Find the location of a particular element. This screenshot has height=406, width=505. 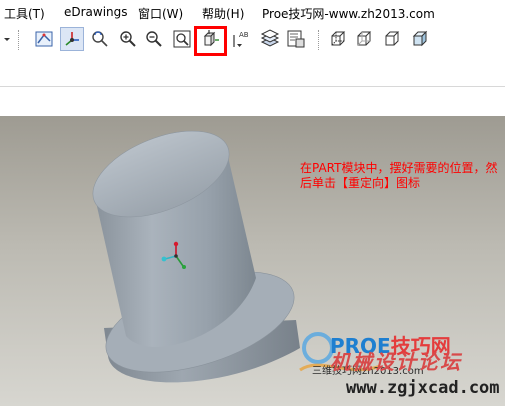

coordinate-triad-button is located at coordinates (72, 39).